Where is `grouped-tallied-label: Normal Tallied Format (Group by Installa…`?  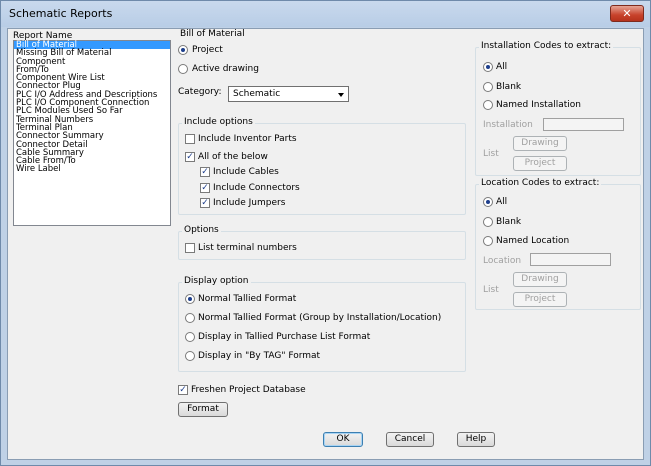 grouped-tallied-label: Normal Tallied Format (Group by Installa… is located at coordinates (320, 318).